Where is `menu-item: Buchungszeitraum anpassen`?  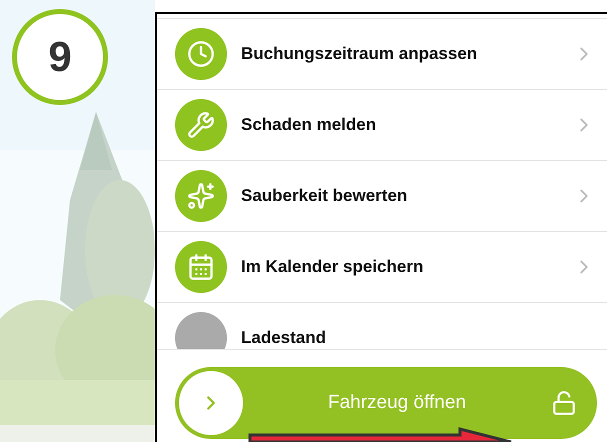 menu-item: Buchungszeitraum anpassen is located at coordinates (400, 54).